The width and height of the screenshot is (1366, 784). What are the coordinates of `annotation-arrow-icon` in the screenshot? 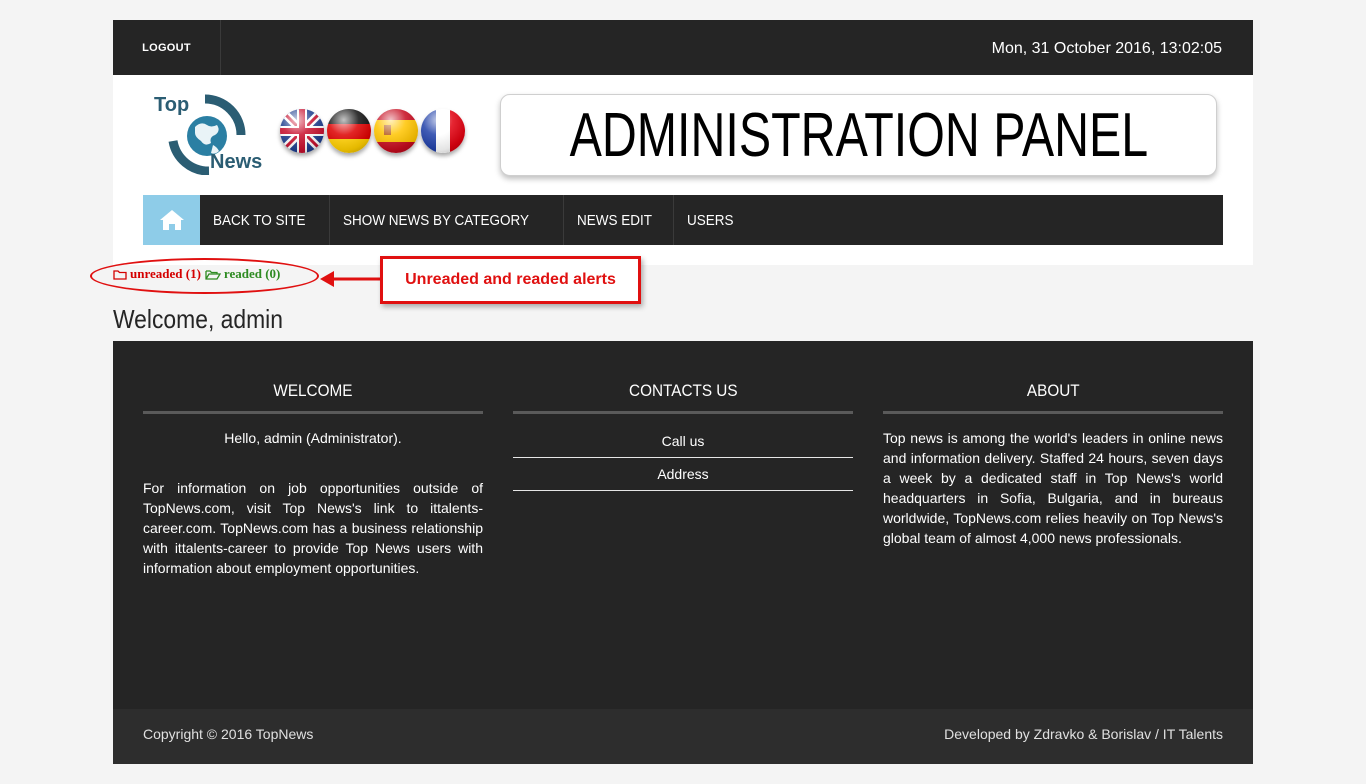 It's located at (350, 279).